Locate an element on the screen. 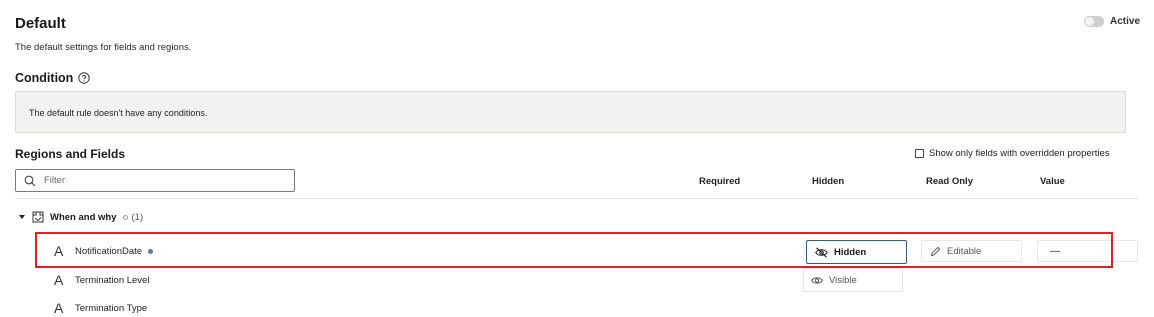 The height and width of the screenshot is (317, 1154). highlight-box is located at coordinates (574, 250).